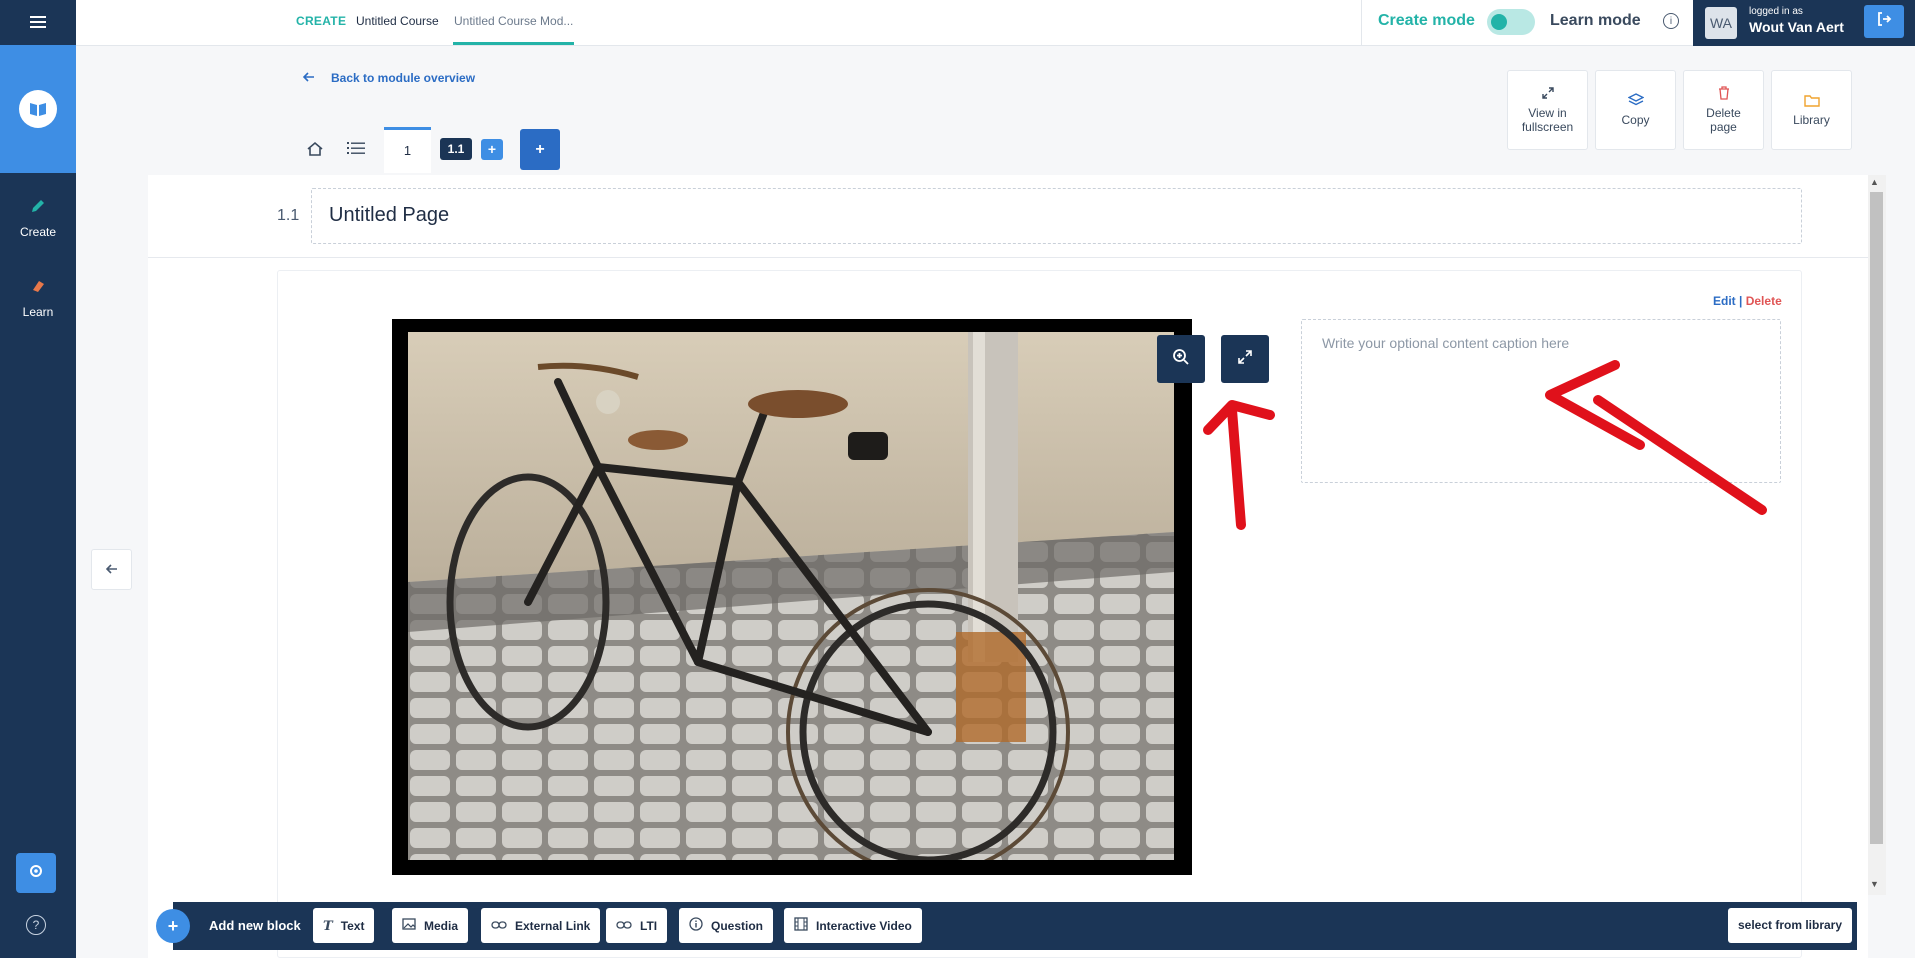 The height and width of the screenshot is (958, 1915). Describe the element at coordinates (409, 925) in the screenshot. I see `image-icon` at that location.